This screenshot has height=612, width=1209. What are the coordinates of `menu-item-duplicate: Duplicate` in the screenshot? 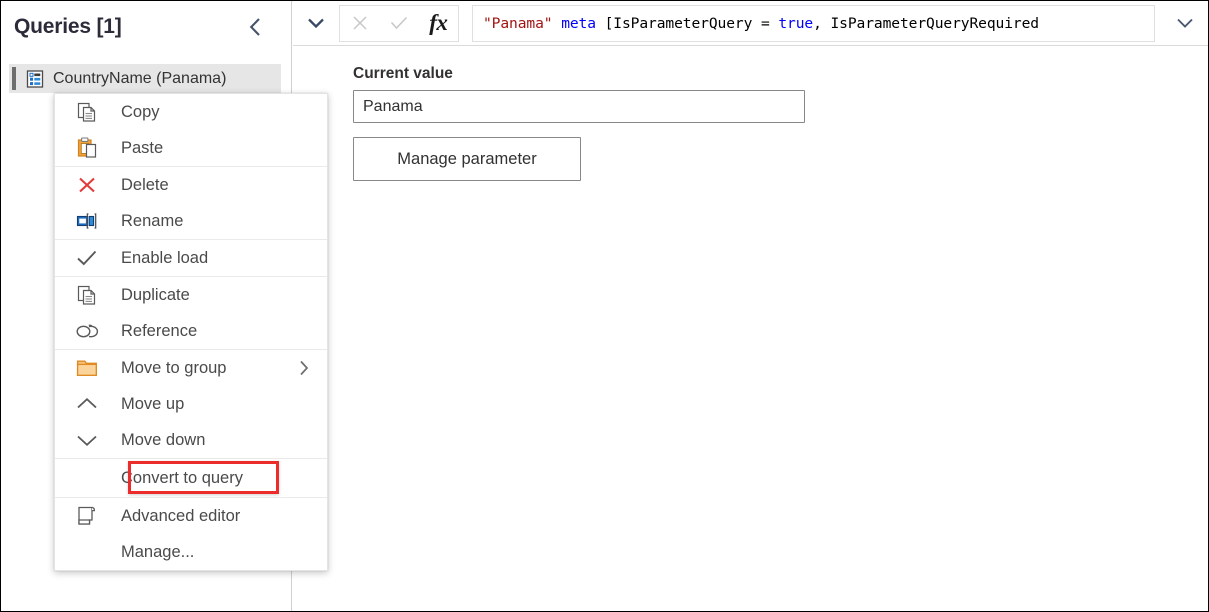 It's located at (191, 295).